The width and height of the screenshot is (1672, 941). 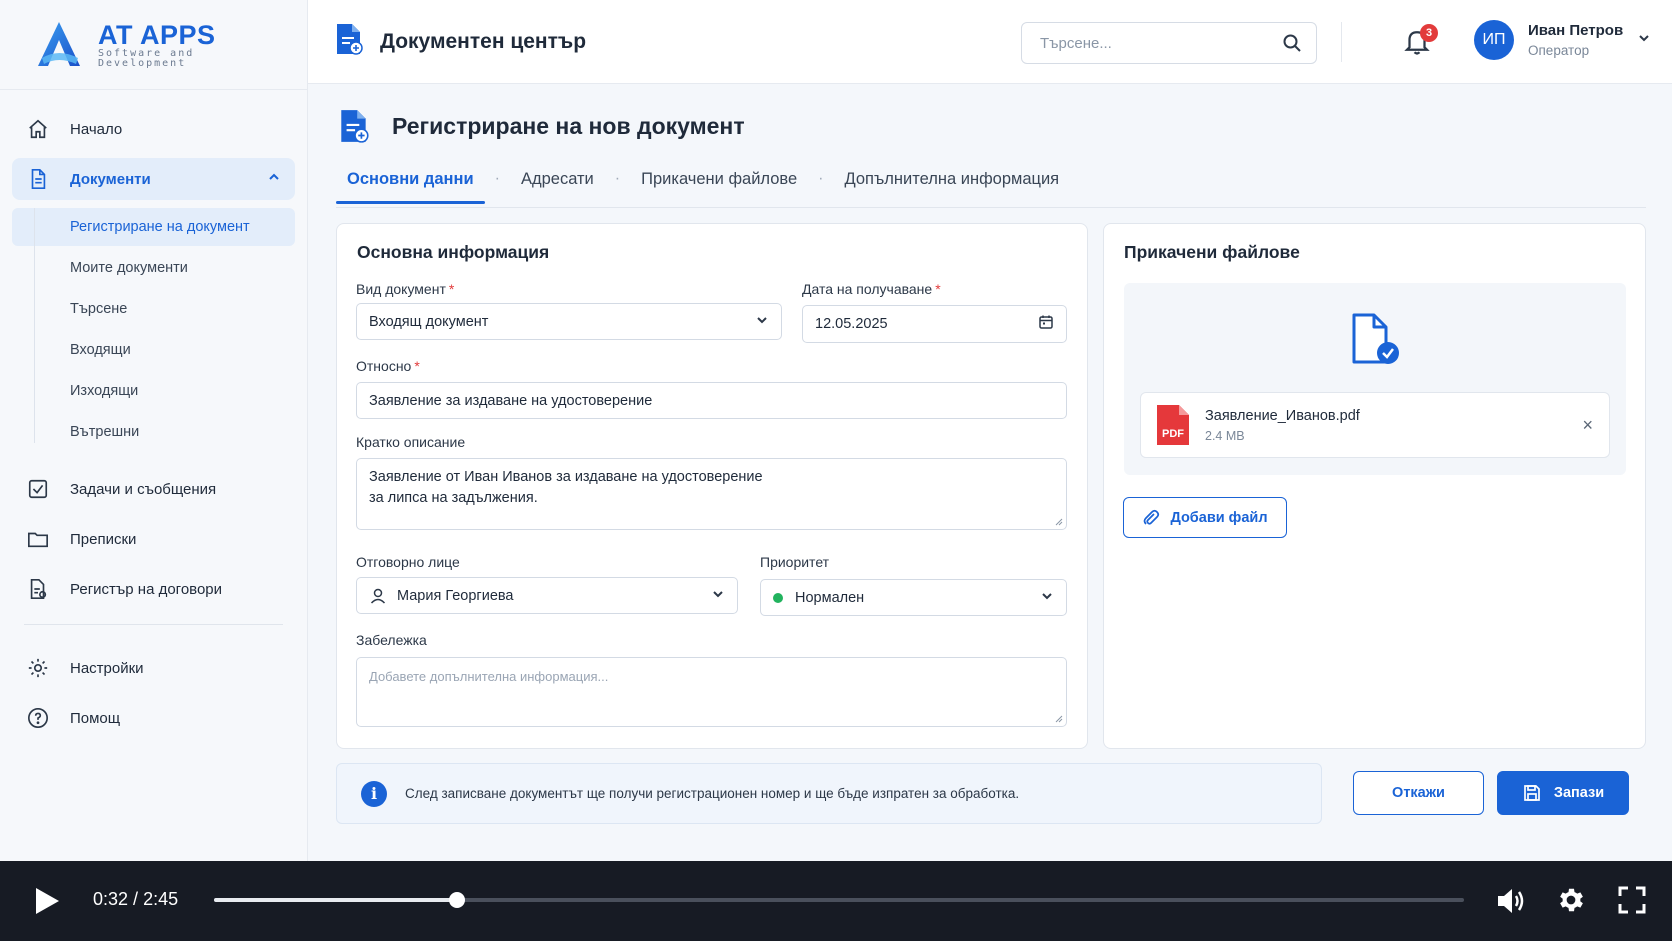 What do you see at coordinates (153, 391) in the screenshot?
I see `sidebar-subitem-outgoing: Изходящи` at bounding box center [153, 391].